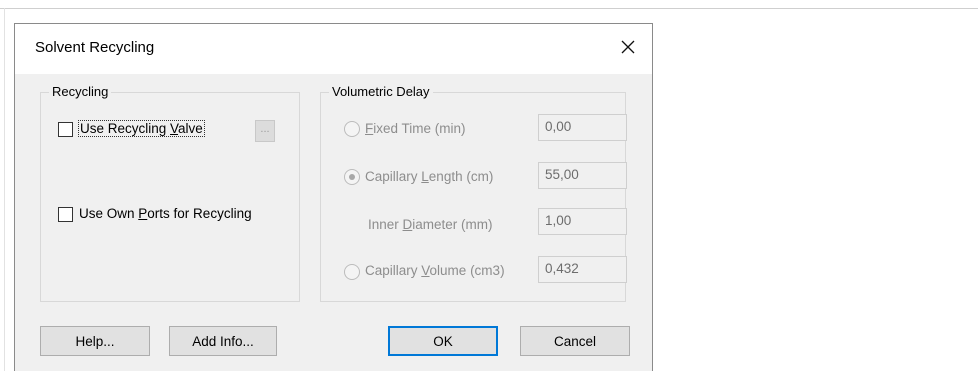  I want to click on fixed-time-input: 0,00, so click(582, 127).